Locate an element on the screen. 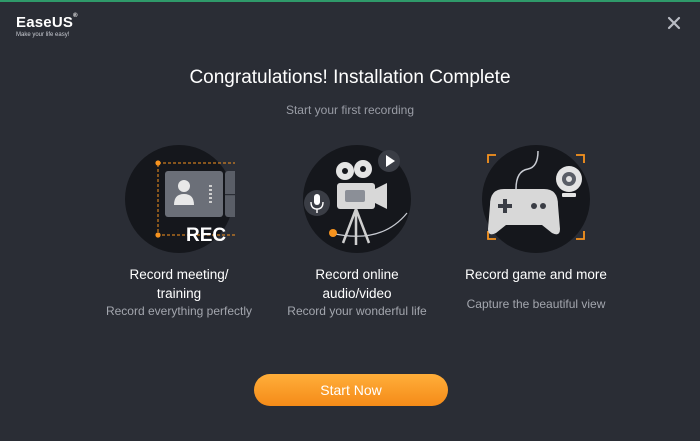  close-icon is located at coordinates (674, 23).